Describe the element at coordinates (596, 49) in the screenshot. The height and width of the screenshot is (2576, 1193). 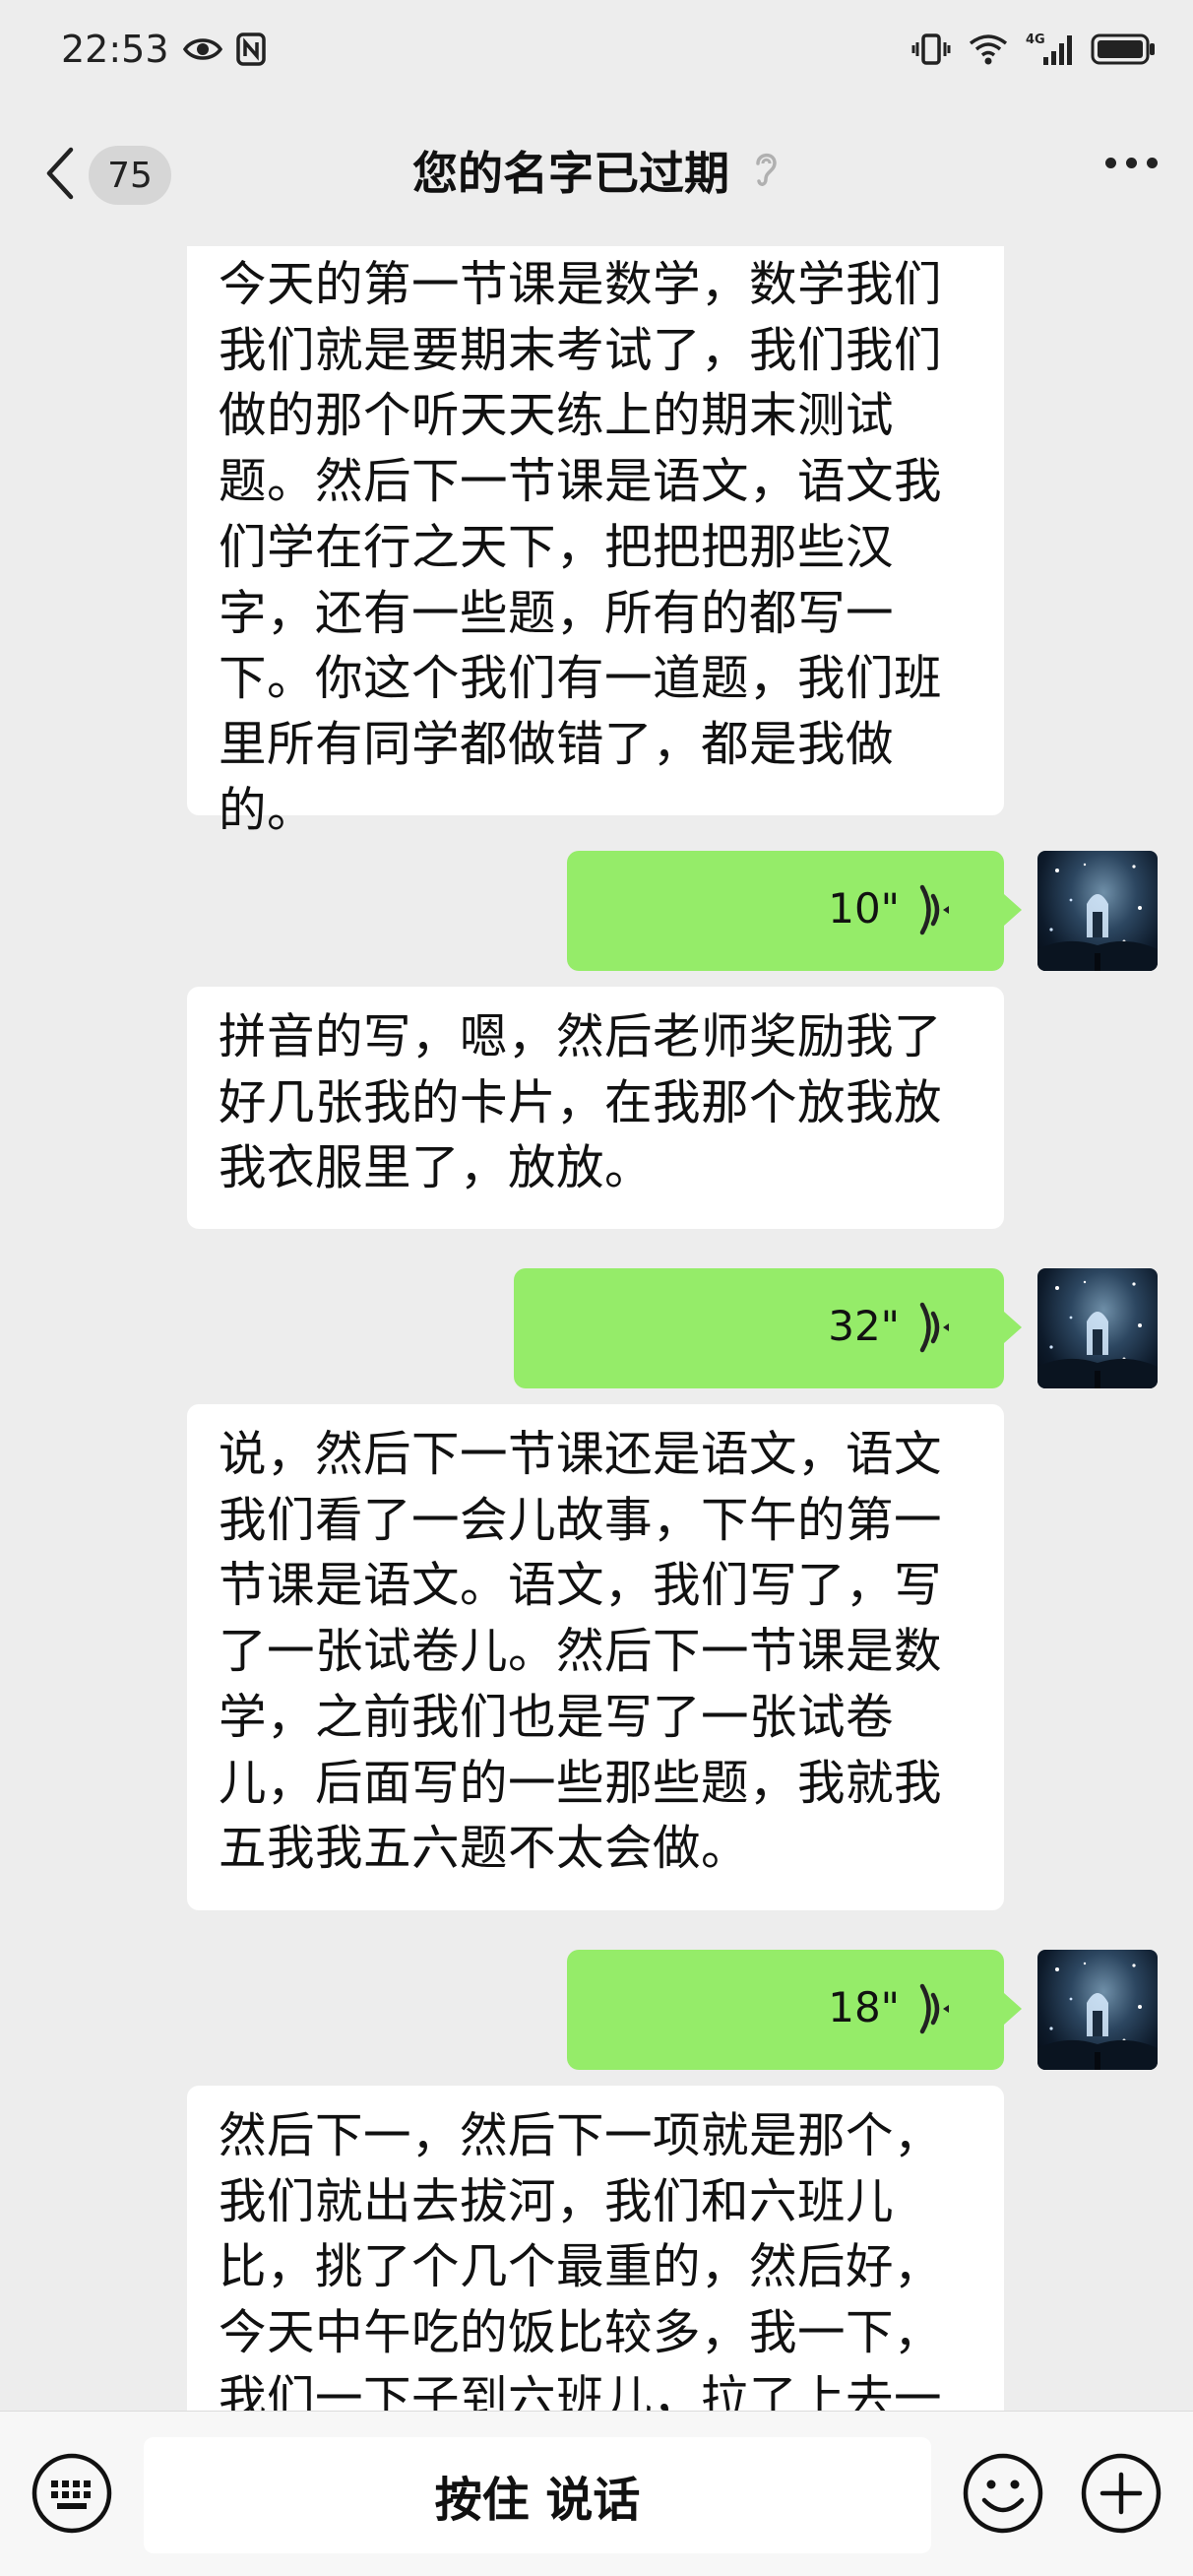
I see `status-bar: 22:53 4G` at that location.